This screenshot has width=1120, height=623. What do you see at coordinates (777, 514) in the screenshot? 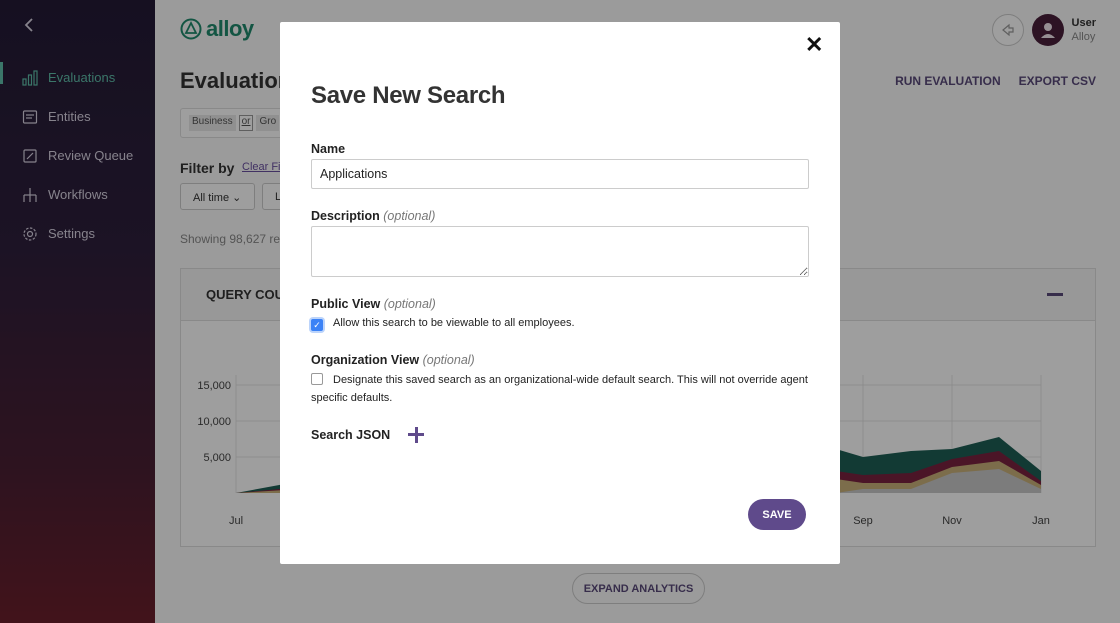
I see `save-button: SAVE` at bounding box center [777, 514].